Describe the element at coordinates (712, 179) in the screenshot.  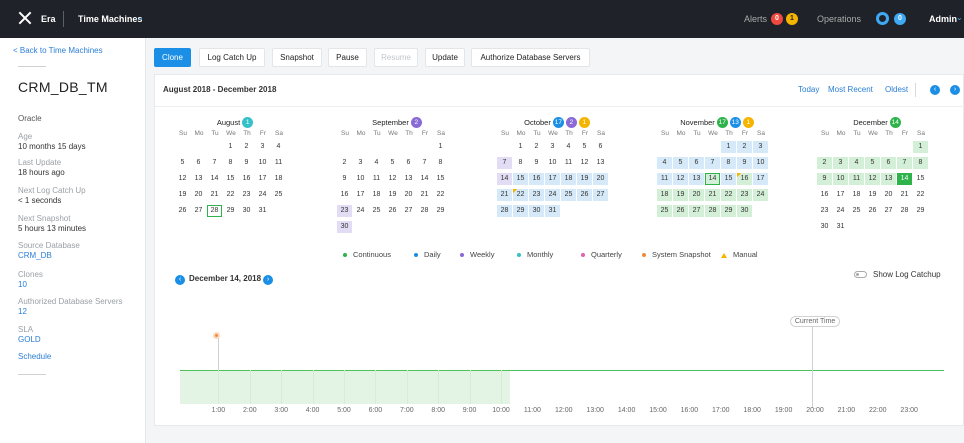
I see `calendar-day: 14` at that location.